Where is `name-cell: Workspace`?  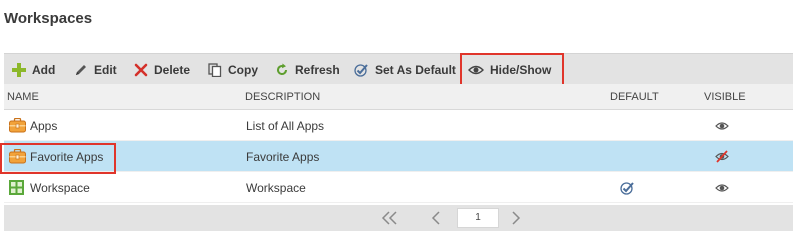 name-cell: Workspace is located at coordinates (49, 187).